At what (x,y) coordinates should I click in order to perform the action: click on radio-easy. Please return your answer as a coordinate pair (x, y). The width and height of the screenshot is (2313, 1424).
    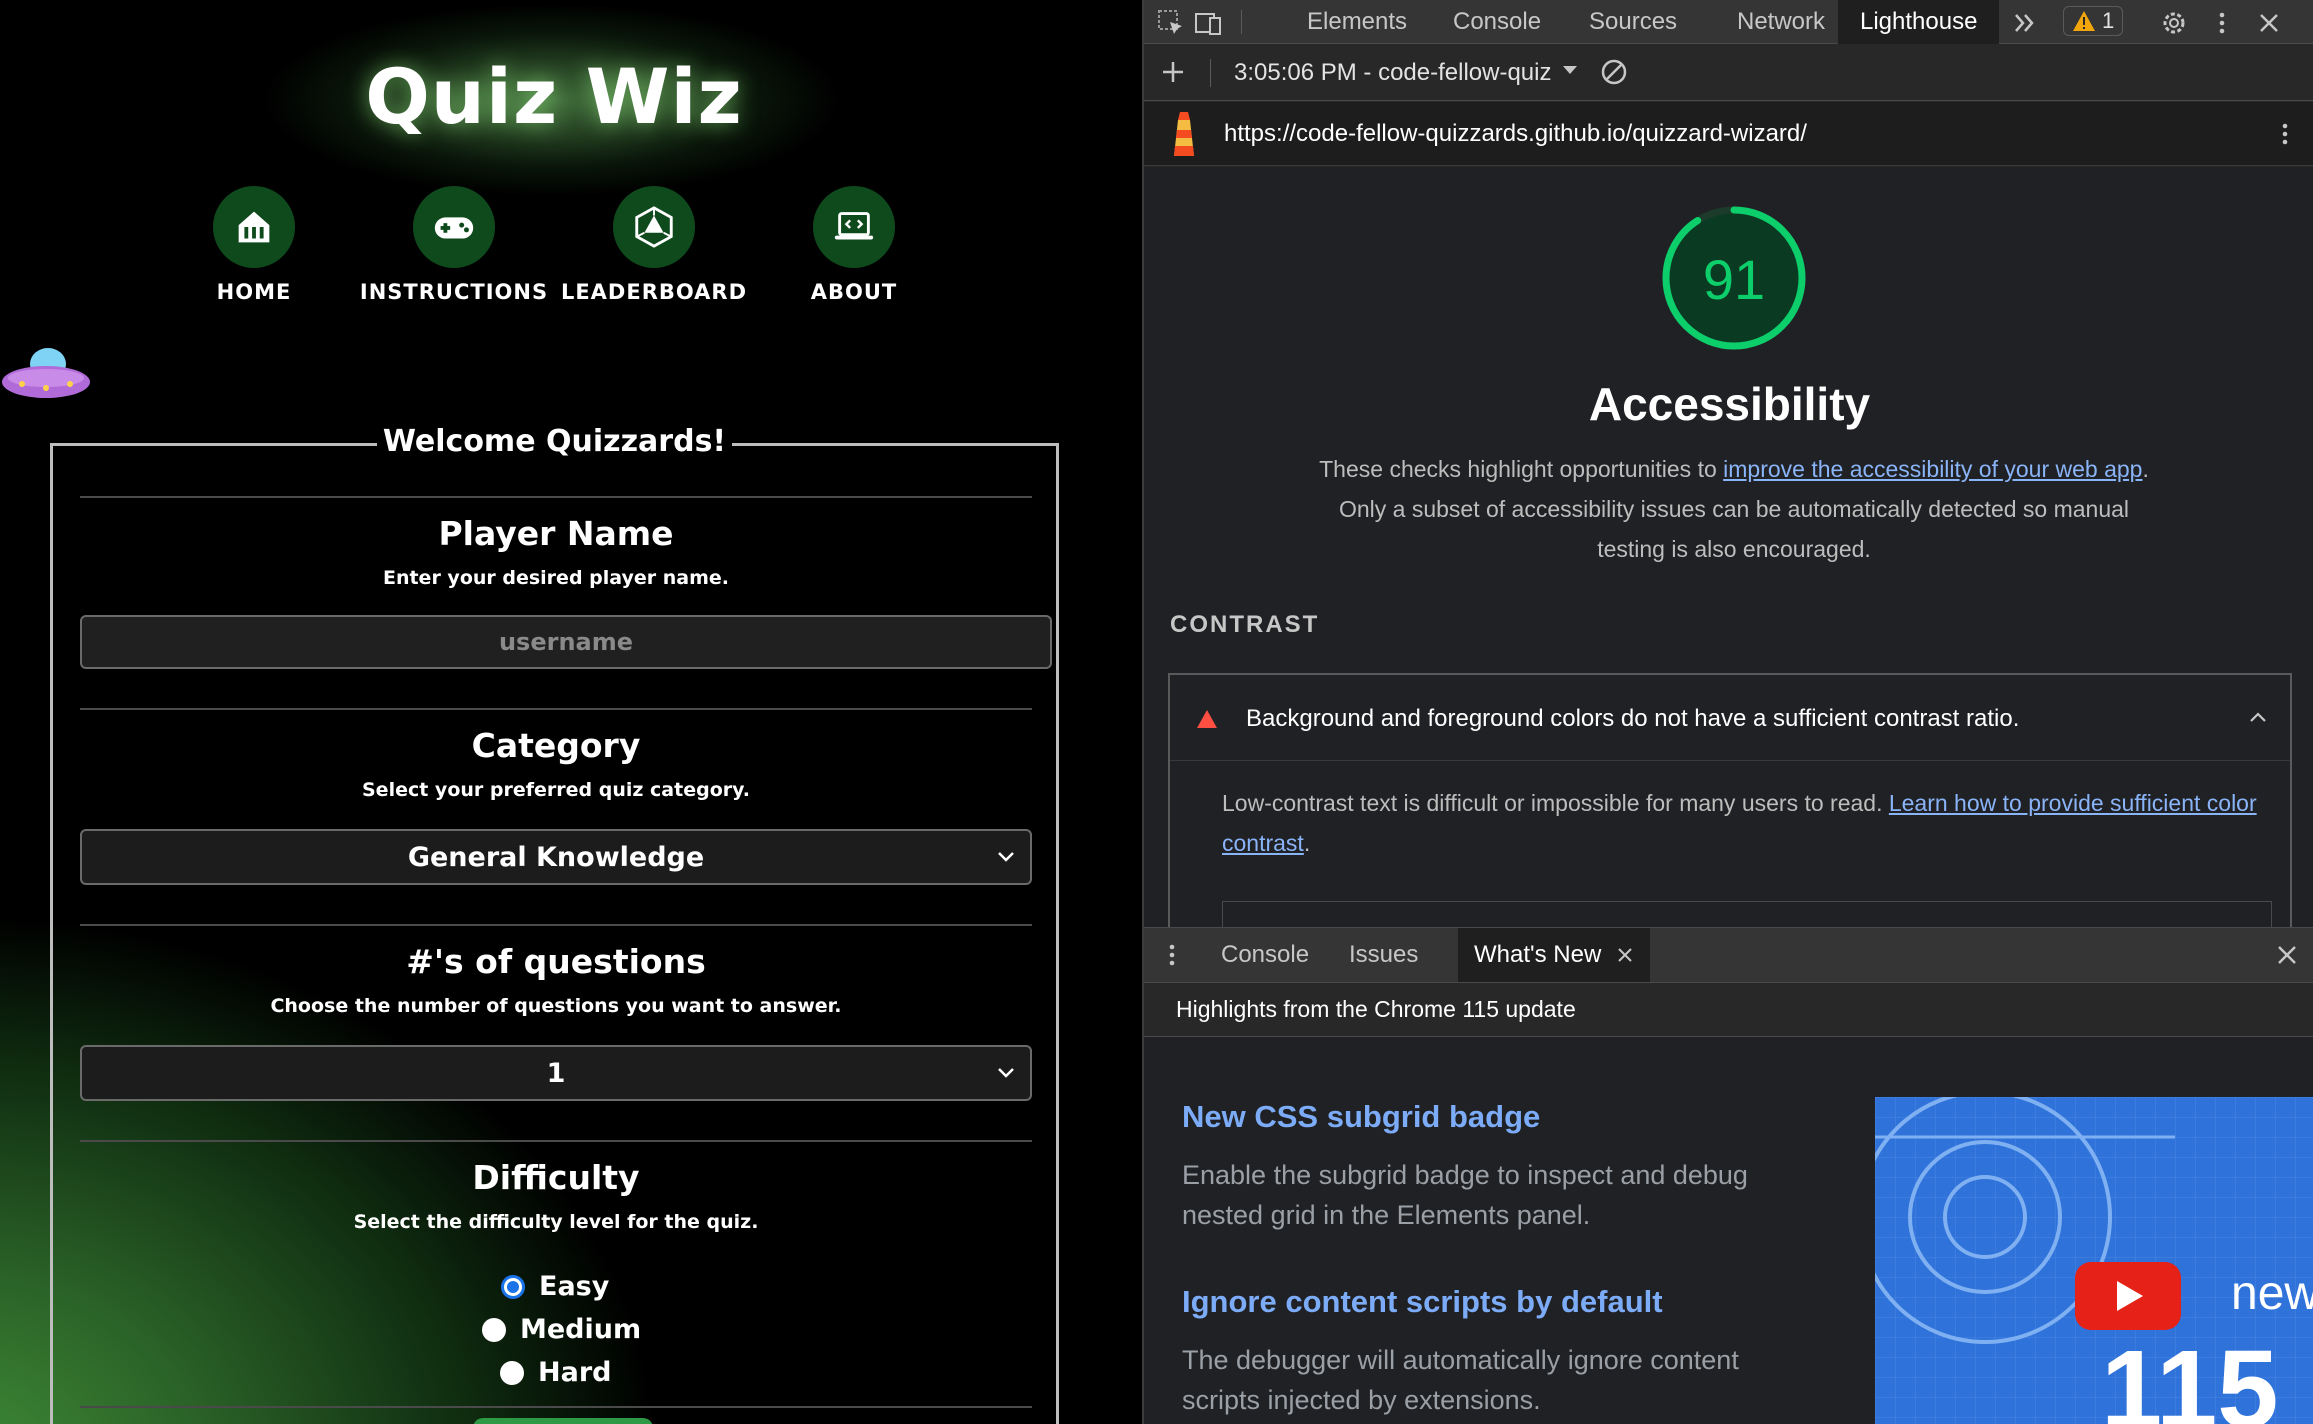
    Looking at the image, I should click on (513, 1286).